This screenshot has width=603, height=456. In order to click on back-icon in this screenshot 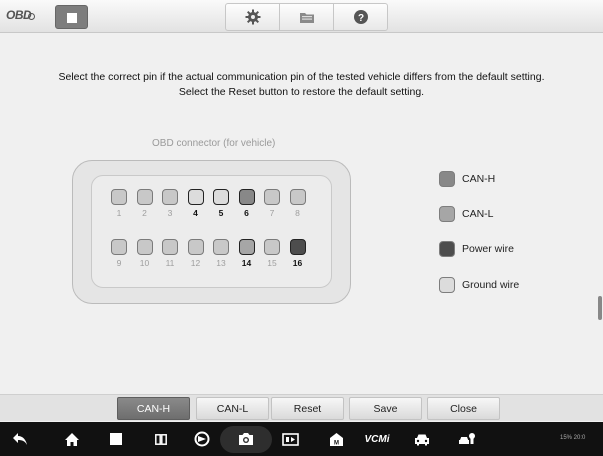, I will do `click(20, 439)`.